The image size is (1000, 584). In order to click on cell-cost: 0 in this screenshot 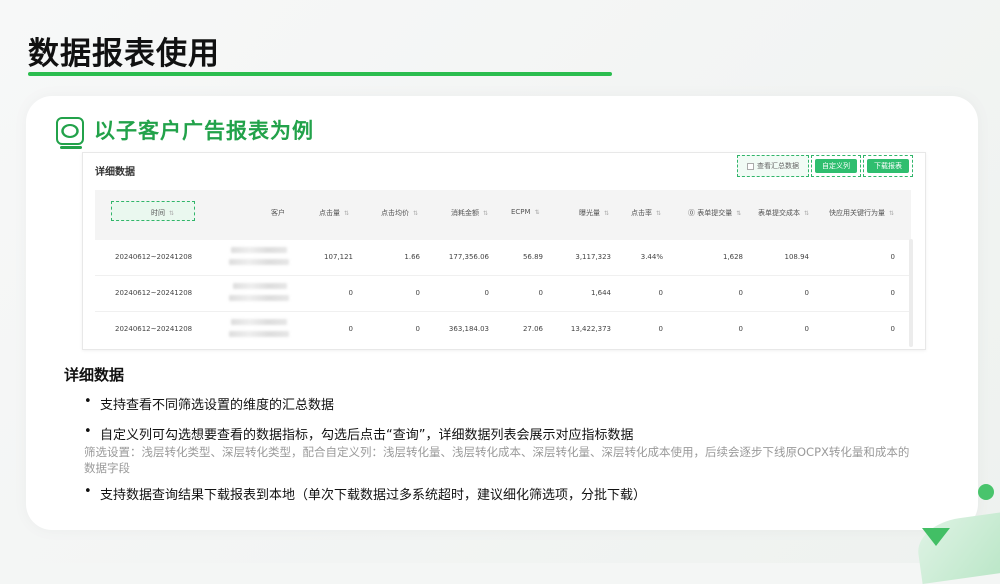, I will do `click(486, 293)`.